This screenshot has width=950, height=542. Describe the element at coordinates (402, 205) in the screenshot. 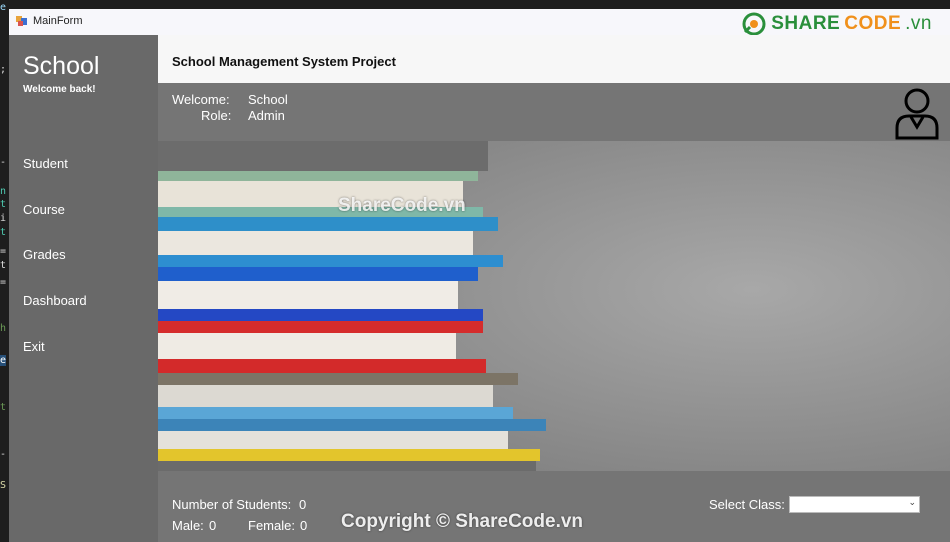

I see `hero-watermark: ShareCode.vn` at that location.